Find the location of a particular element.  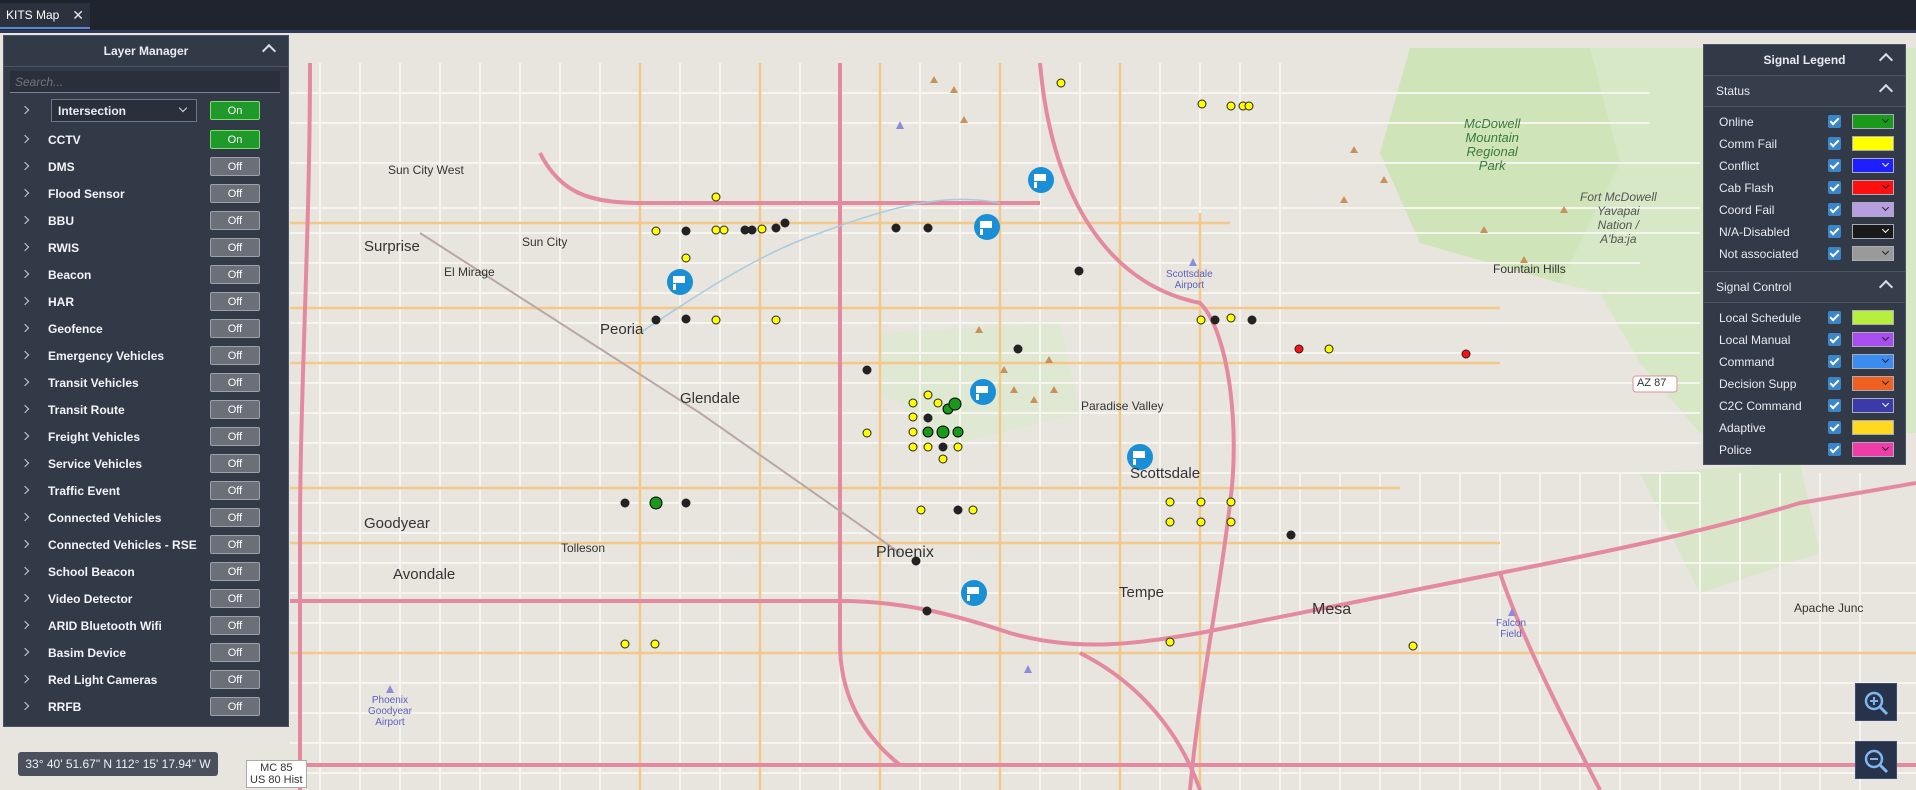

zoom-in-button is located at coordinates (1876, 702).